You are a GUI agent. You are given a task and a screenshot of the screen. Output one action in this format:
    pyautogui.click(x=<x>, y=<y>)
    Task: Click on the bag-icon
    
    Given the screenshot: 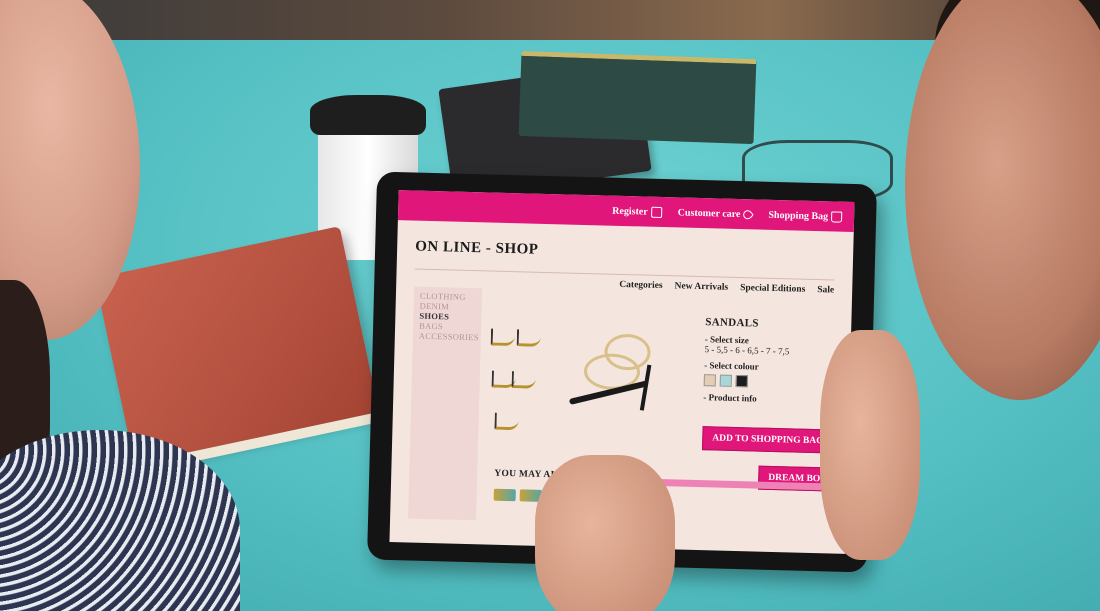 What is the action you would take?
    pyautogui.click(x=837, y=216)
    